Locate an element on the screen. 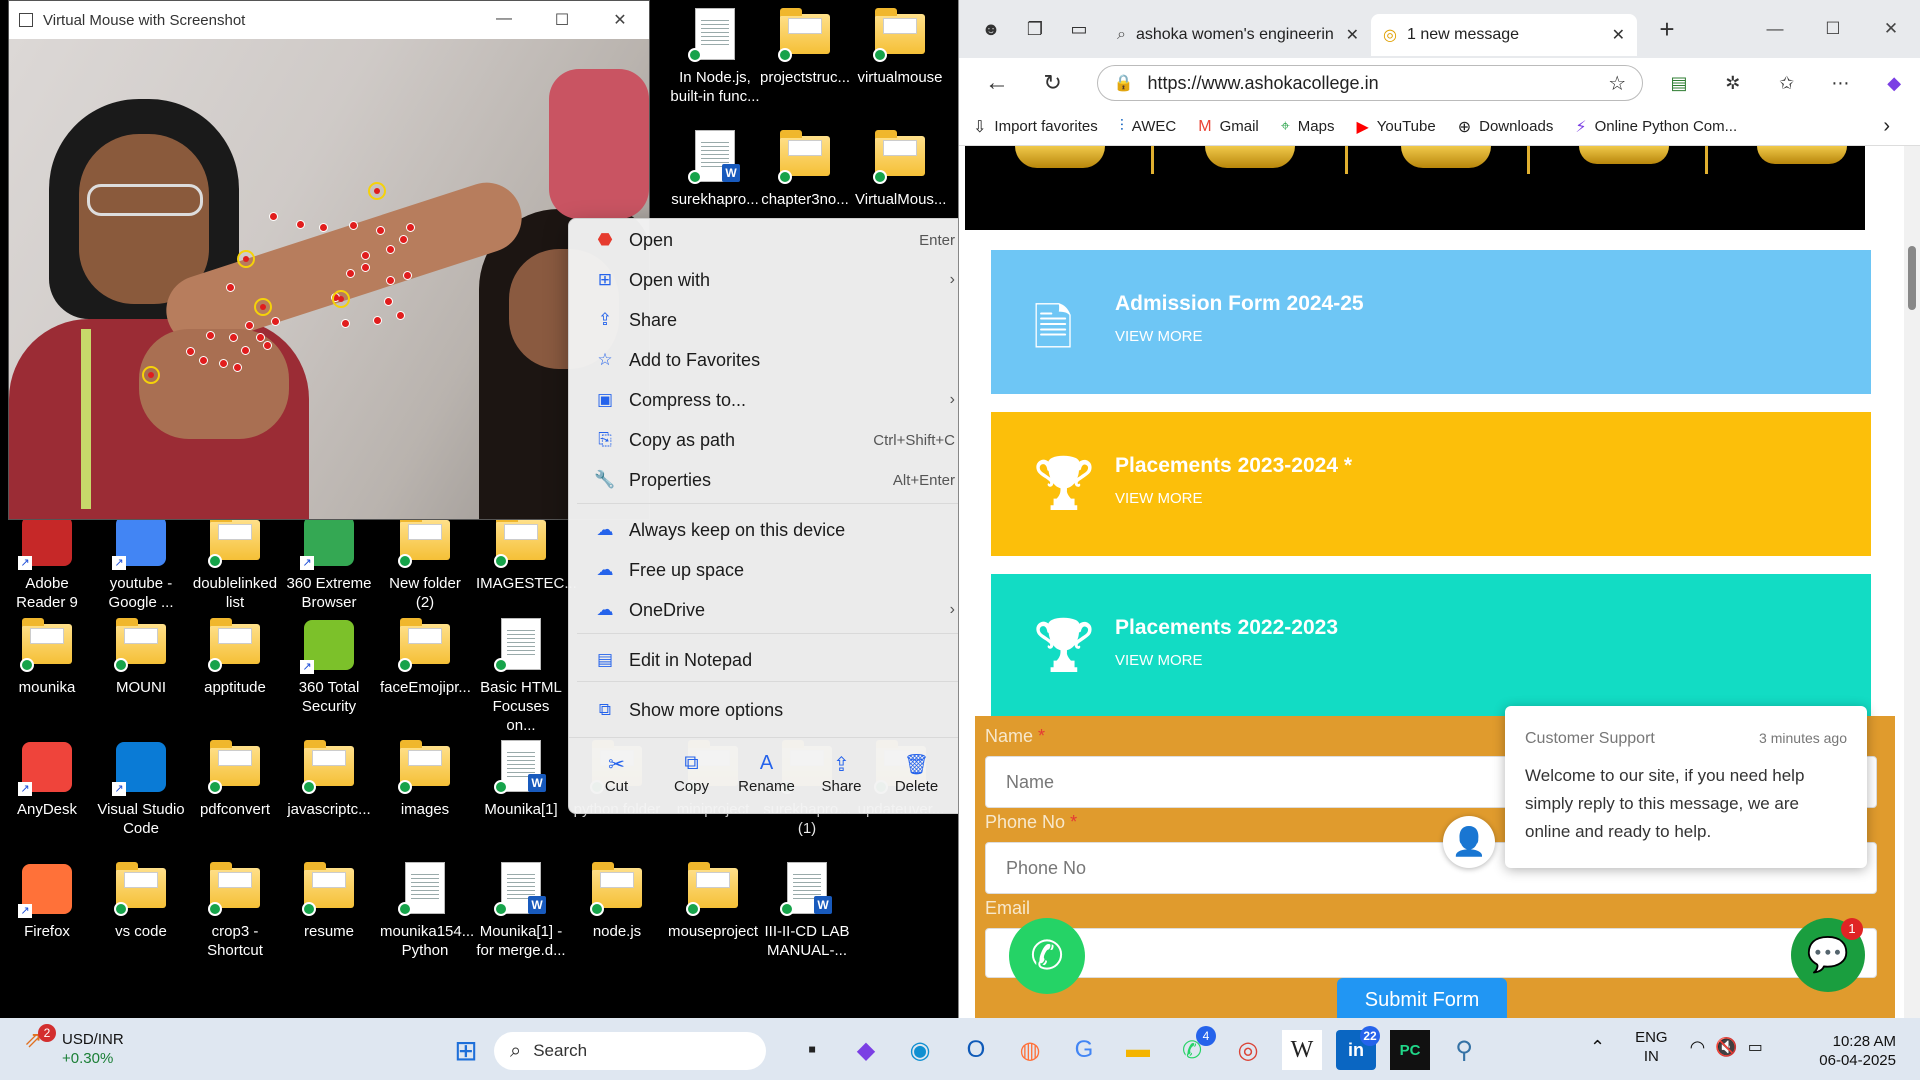  language-indicator: ENG IN is located at coordinates (1651, 1047).